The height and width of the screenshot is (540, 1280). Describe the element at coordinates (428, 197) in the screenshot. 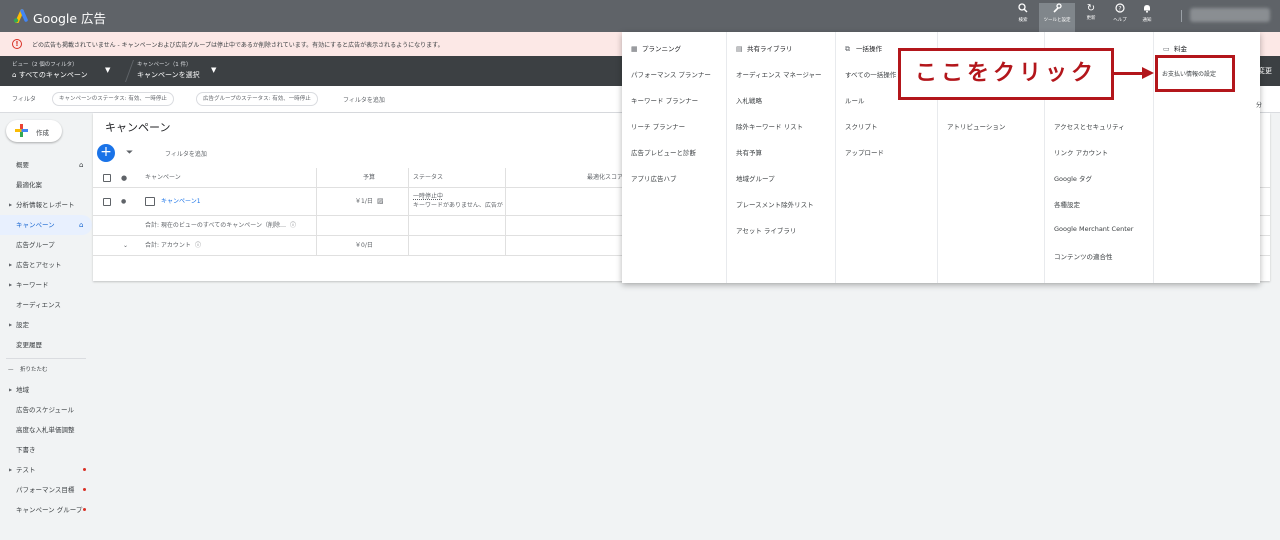

I see `status-value: 一時停止中` at that location.